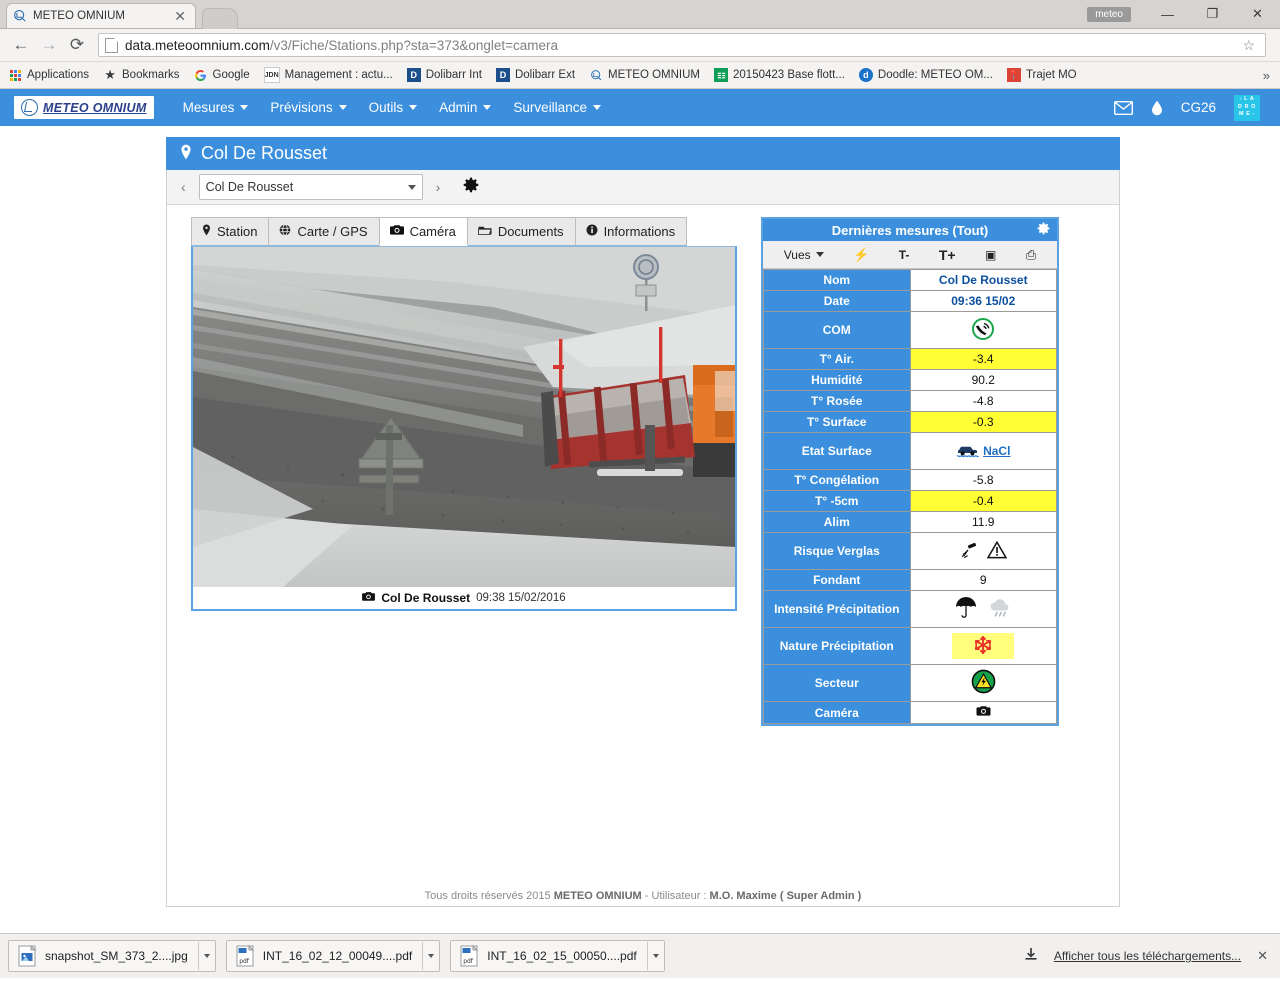 The height and width of the screenshot is (984, 1280). I want to click on menu-item-mesures: Mesures, so click(216, 107).